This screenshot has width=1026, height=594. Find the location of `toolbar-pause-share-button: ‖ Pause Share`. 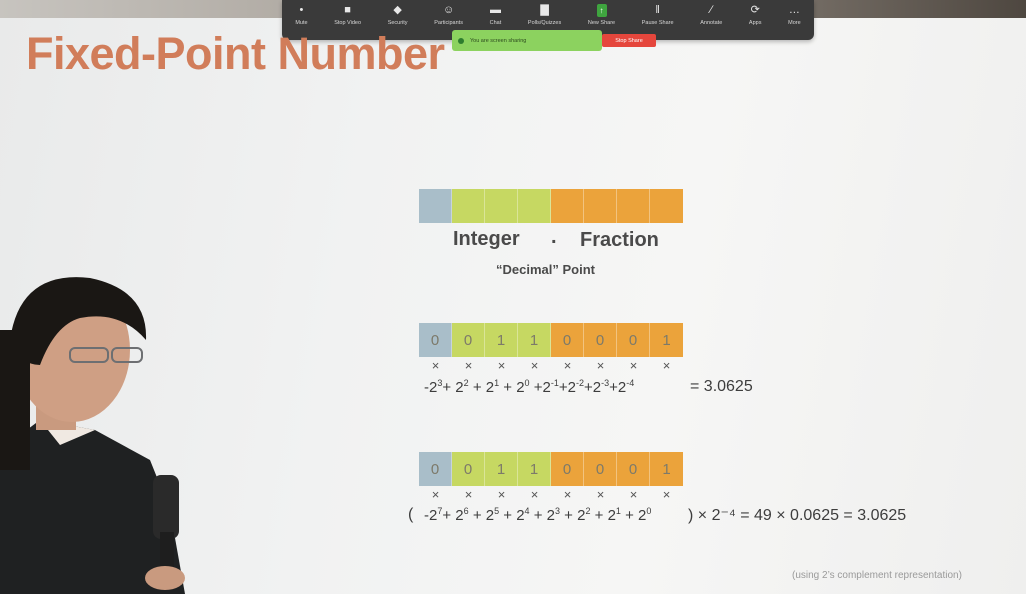

toolbar-pause-share-button: ‖ Pause Share is located at coordinates (658, 13).